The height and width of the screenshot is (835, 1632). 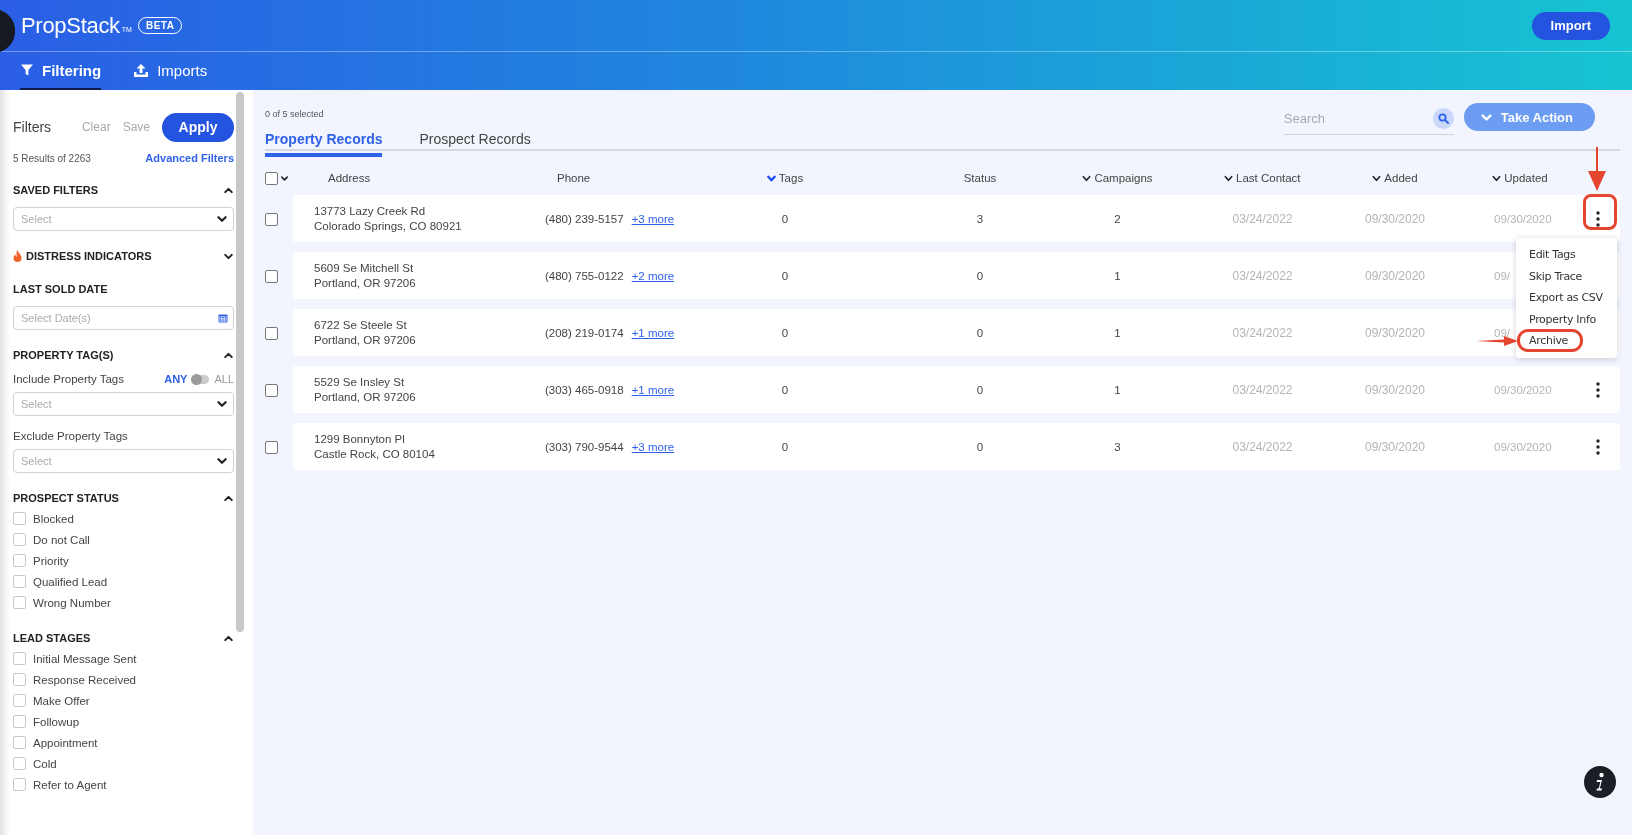 What do you see at coordinates (365, 332) in the screenshot?
I see `address-cell-text: 6722 Se Steele St Portland, OR 97206` at bounding box center [365, 332].